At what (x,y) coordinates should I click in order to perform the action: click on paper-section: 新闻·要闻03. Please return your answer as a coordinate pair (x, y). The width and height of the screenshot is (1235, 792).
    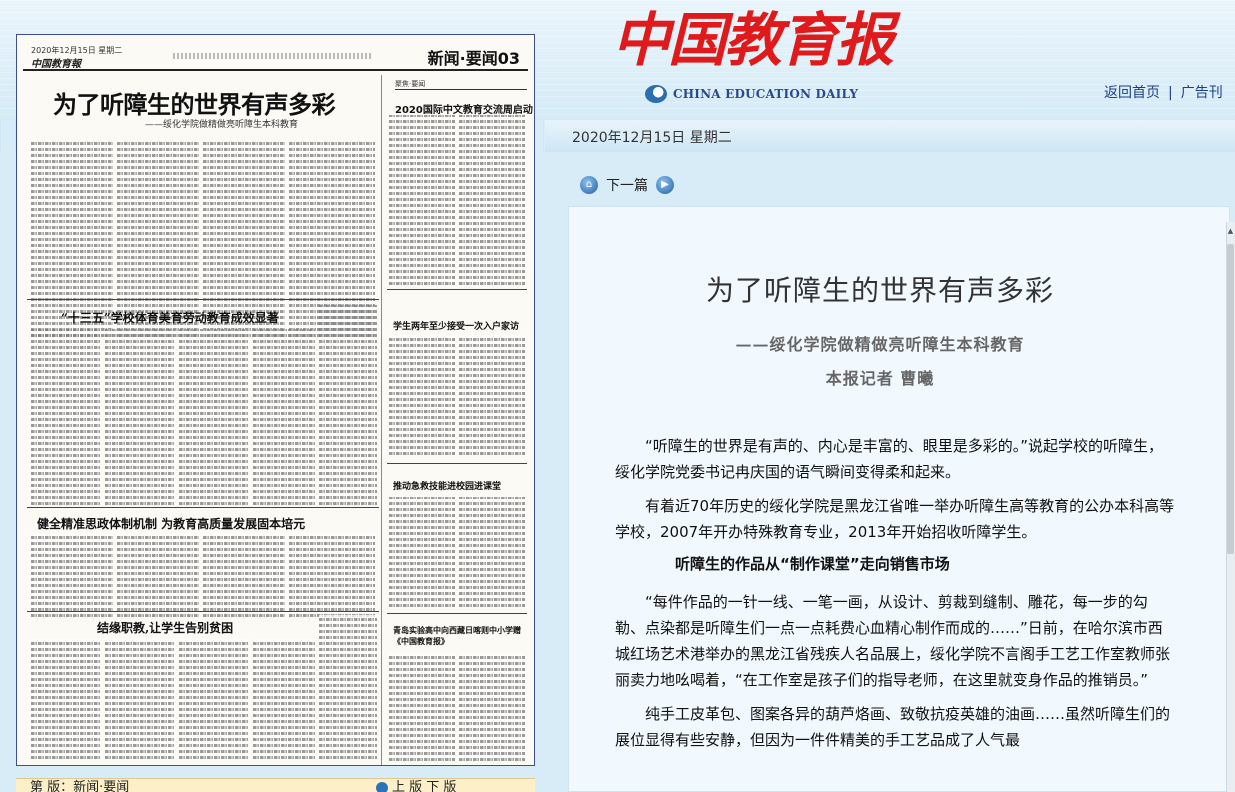
    Looking at the image, I should click on (473, 58).